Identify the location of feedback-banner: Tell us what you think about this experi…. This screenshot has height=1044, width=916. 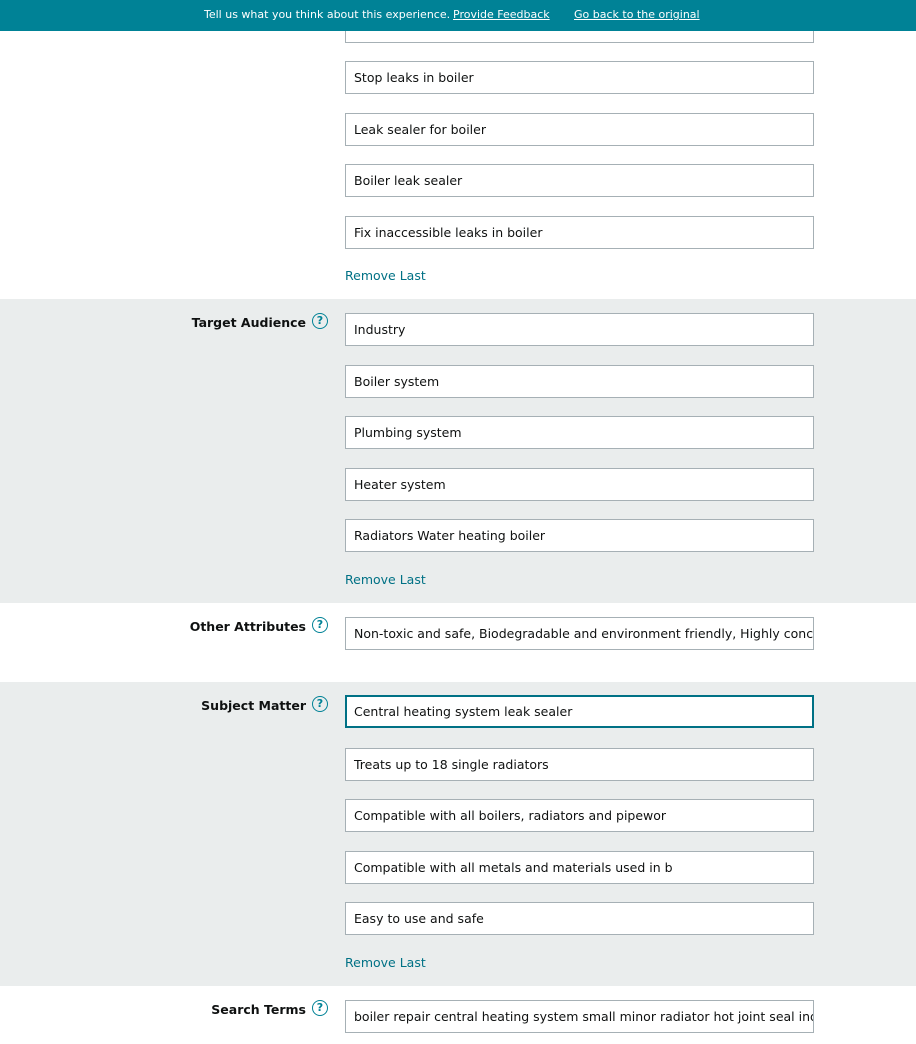
(458, 15).